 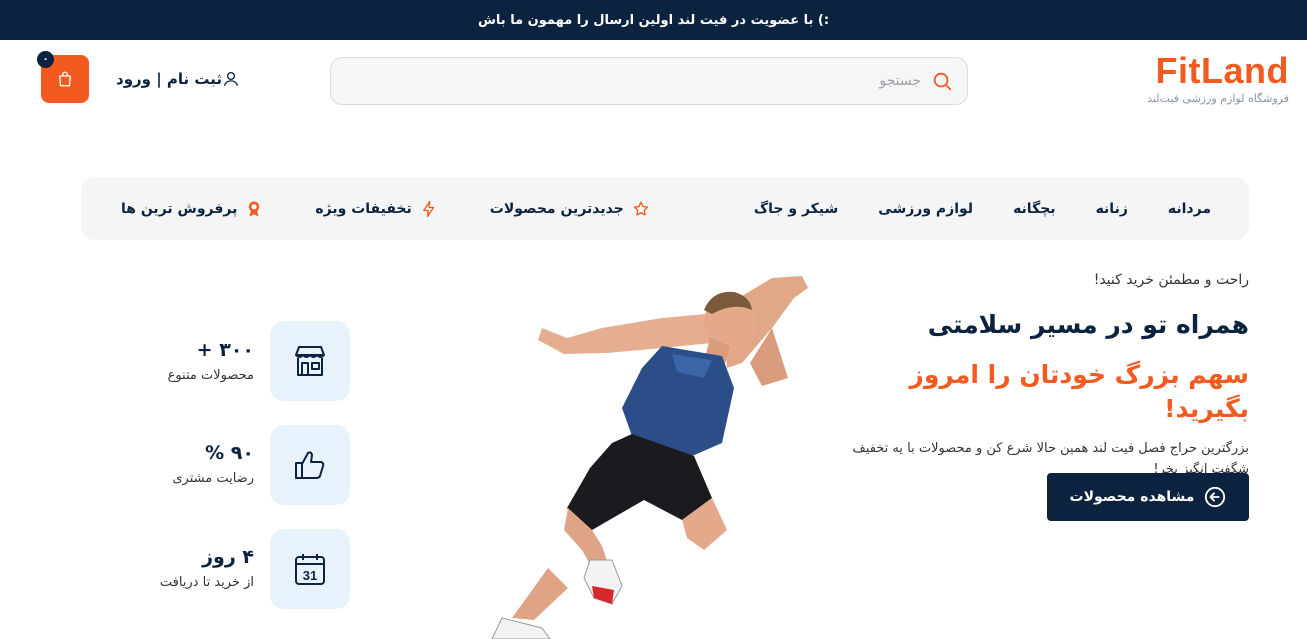 What do you see at coordinates (649, 457) in the screenshot?
I see `hero-runner-image` at bounding box center [649, 457].